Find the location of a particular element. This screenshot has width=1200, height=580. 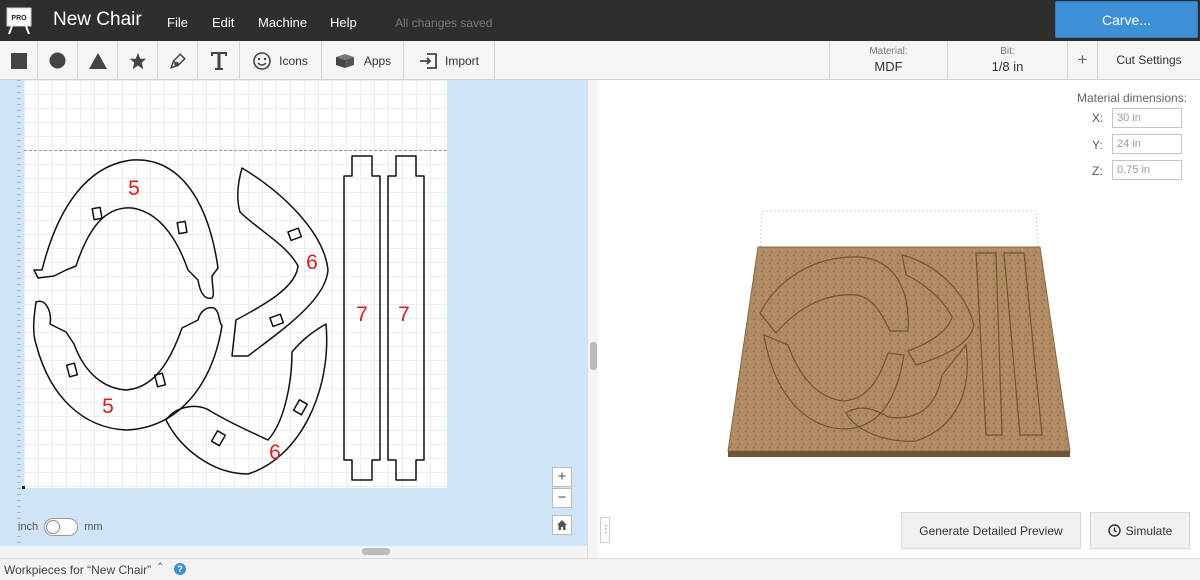

material-caption: Material: is located at coordinates (888, 51).